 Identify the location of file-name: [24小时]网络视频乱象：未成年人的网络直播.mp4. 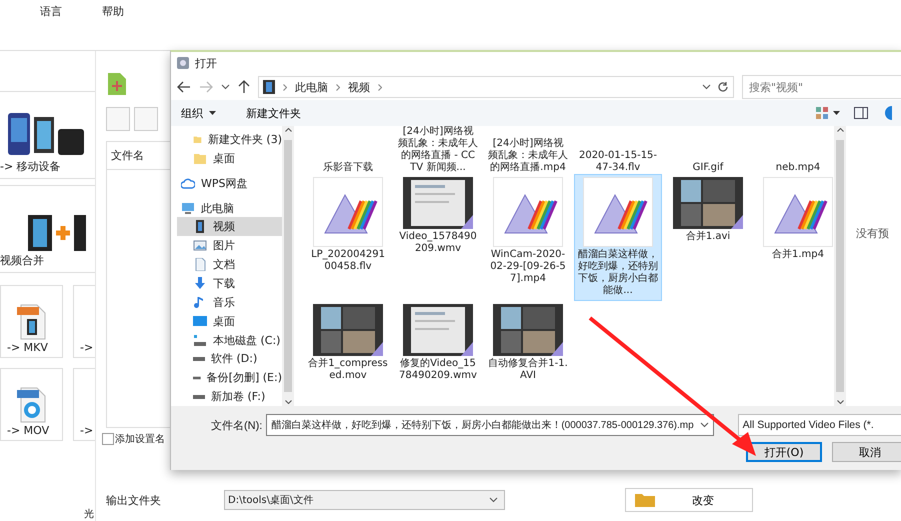
(528, 156).